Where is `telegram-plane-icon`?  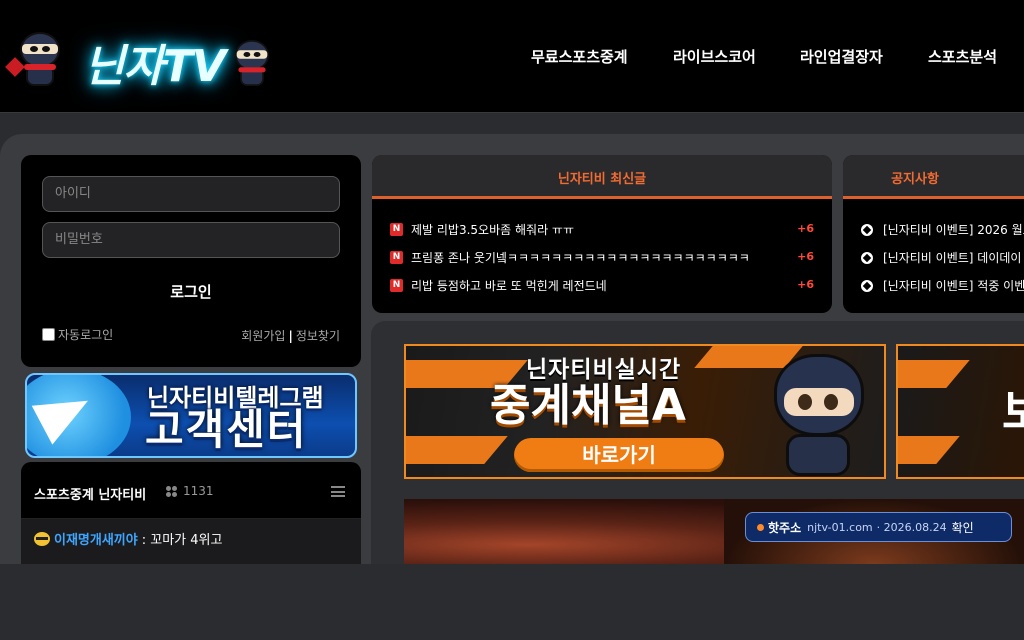
telegram-plane-icon is located at coordinates (79, 415).